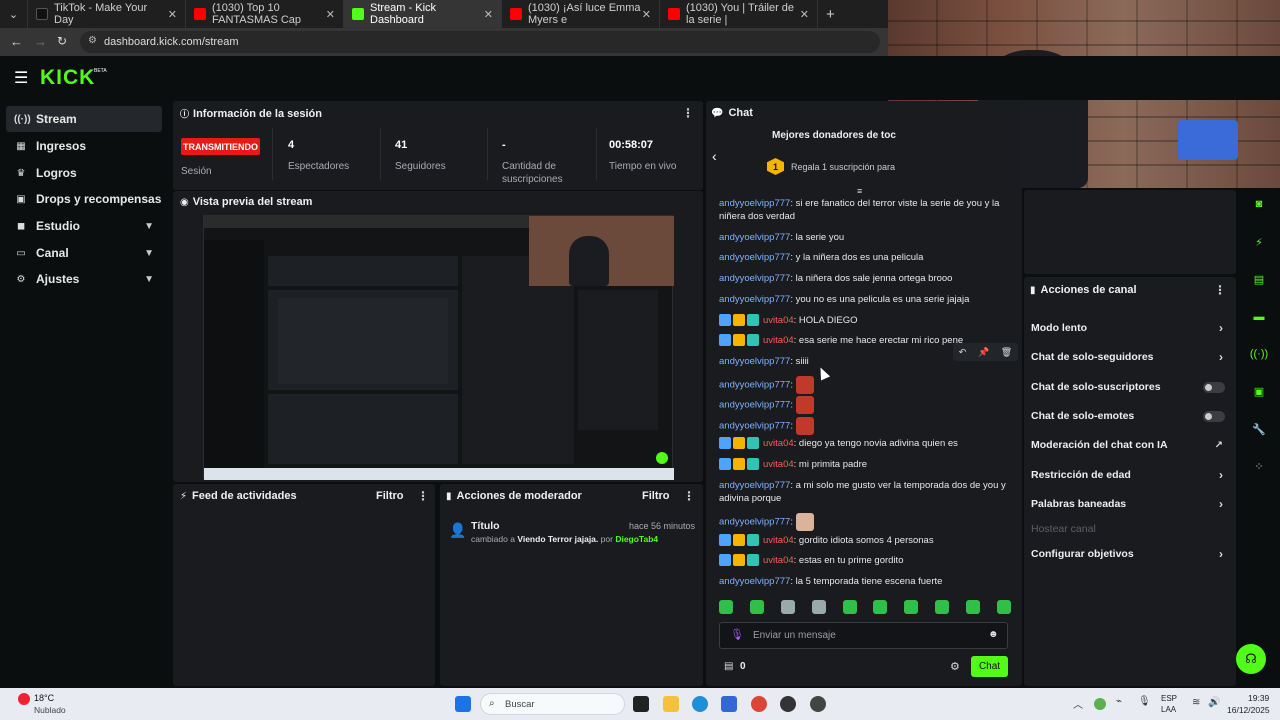  What do you see at coordinates (1259, 279) in the screenshot?
I see `document-icon: ▤` at bounding box center [1259, 279].